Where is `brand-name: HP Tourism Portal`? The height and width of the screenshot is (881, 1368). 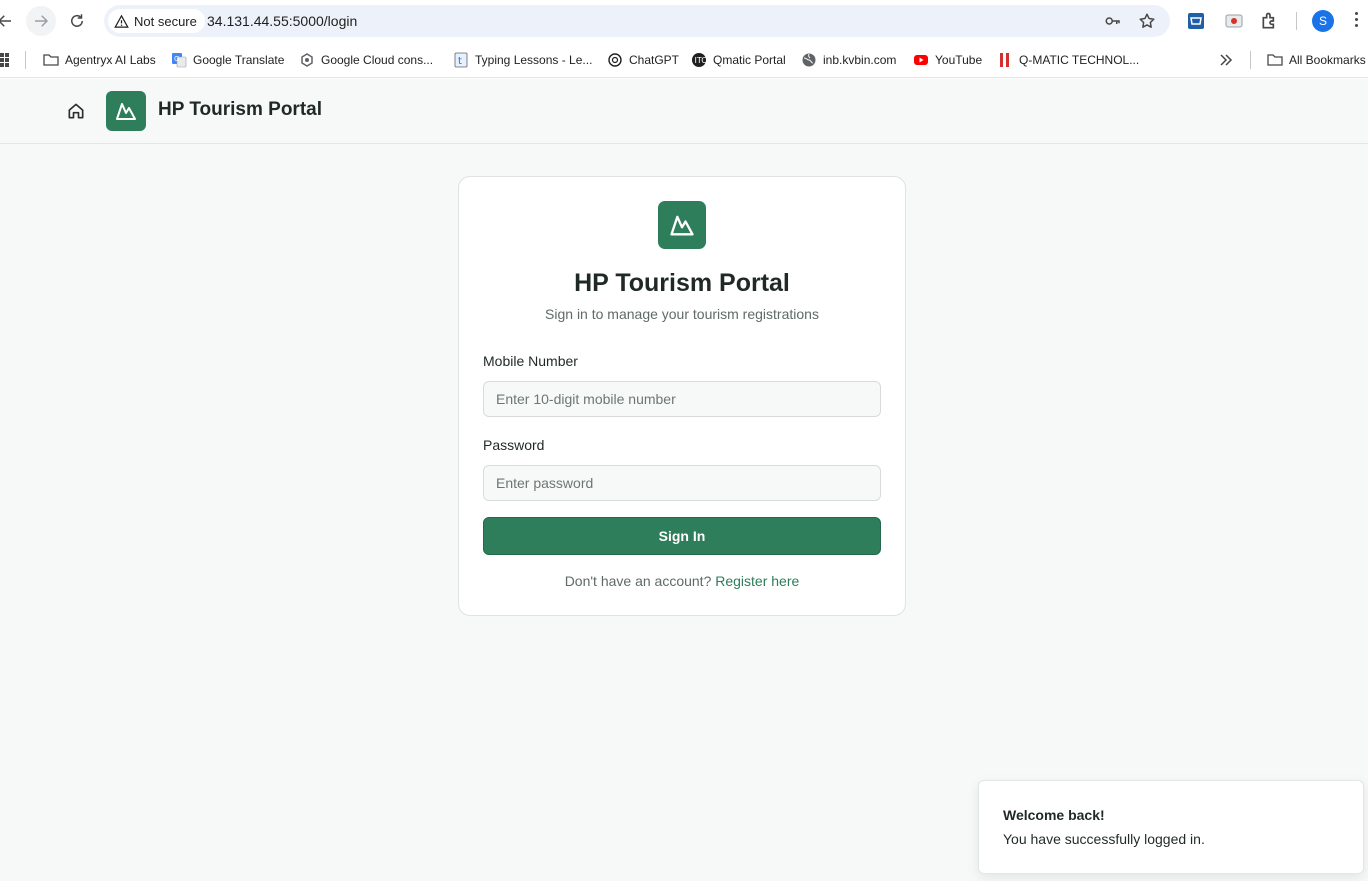 brand-name: HP Tourism Portal is located at coordinates (240, 110).